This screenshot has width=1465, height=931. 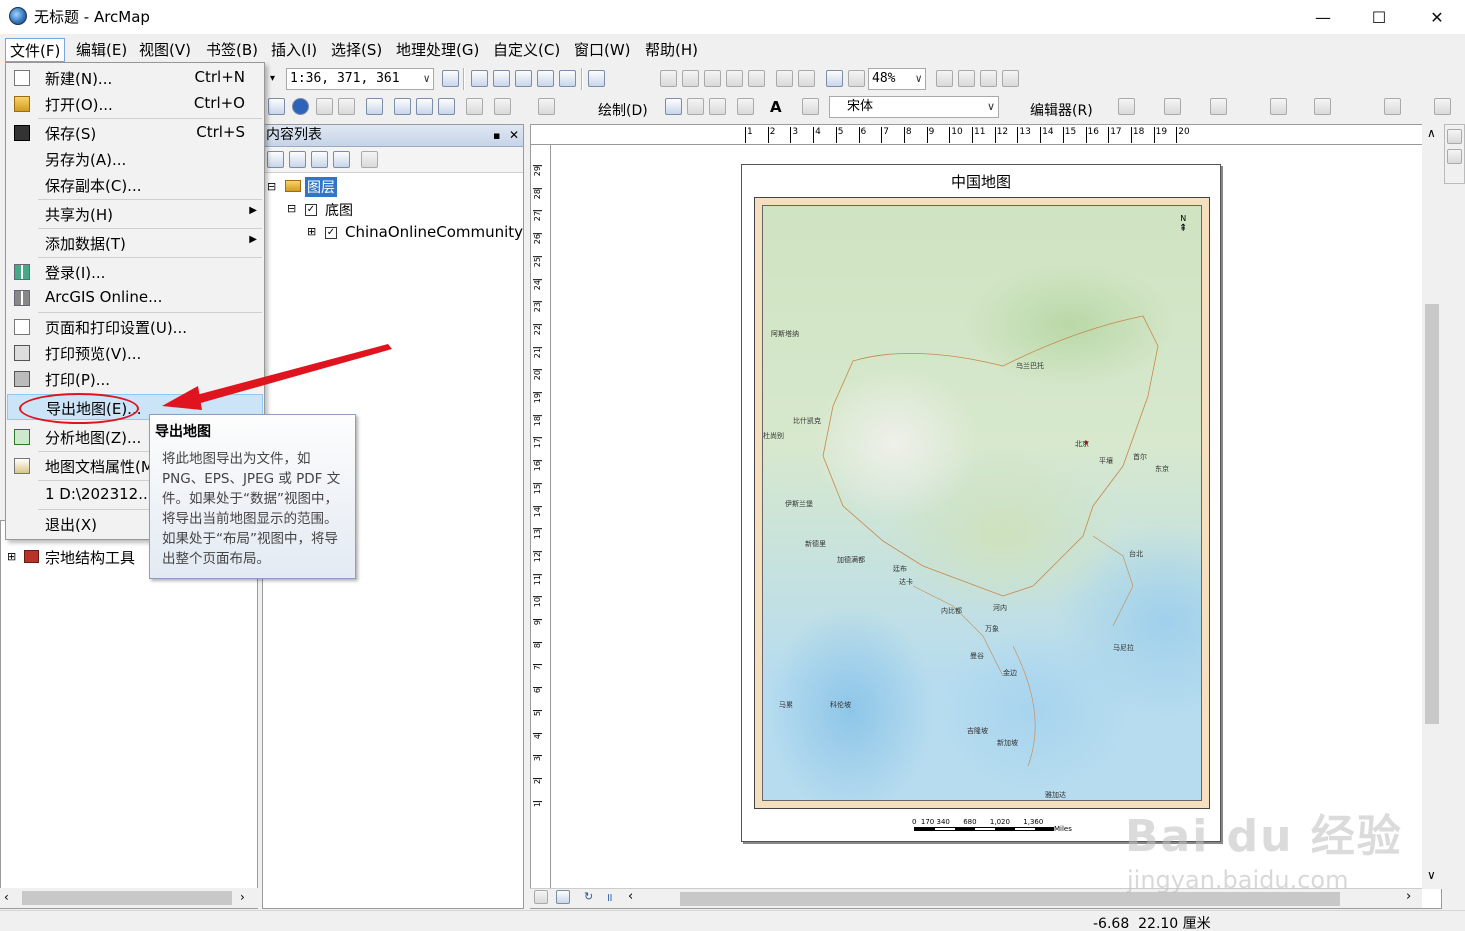 I want to click on full-extent-icon, so click(x=734, y=78).